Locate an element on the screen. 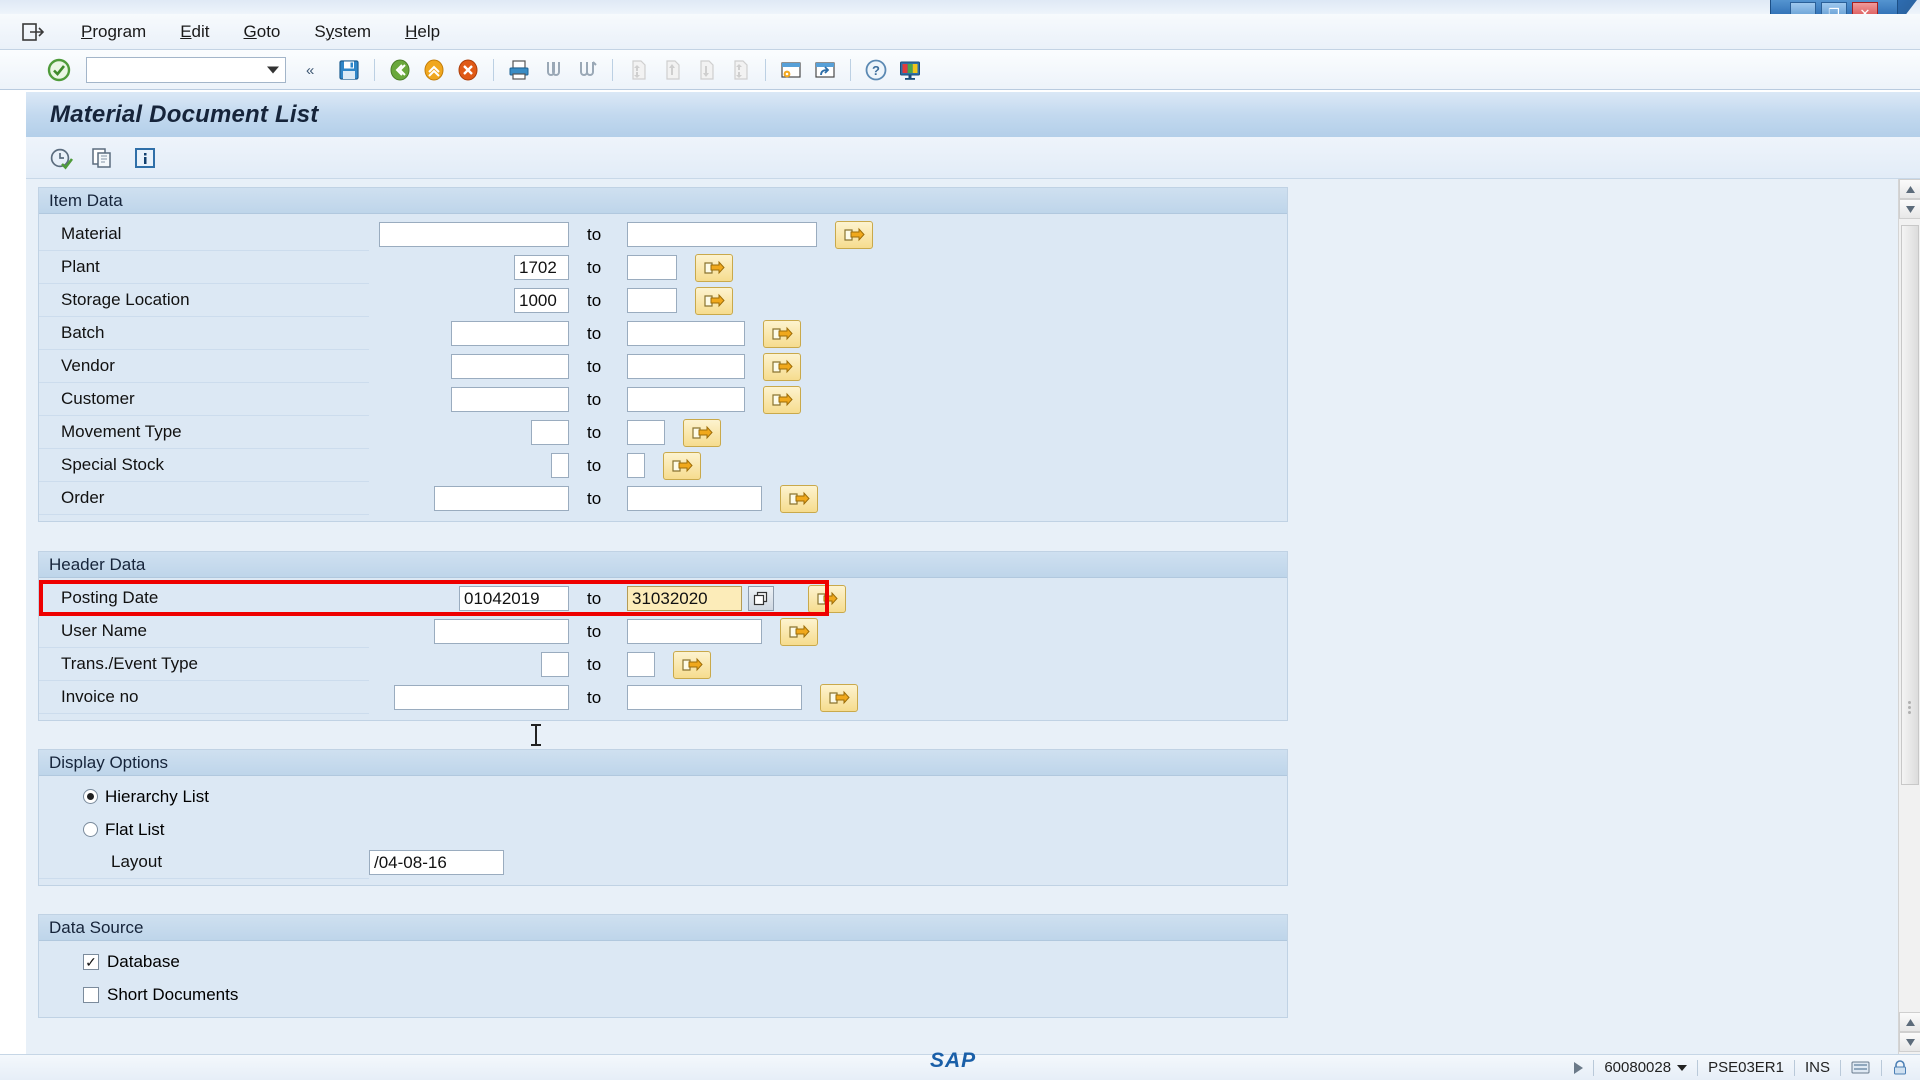  header-data-row: Posting Date to is located at coordinates (663, 598).